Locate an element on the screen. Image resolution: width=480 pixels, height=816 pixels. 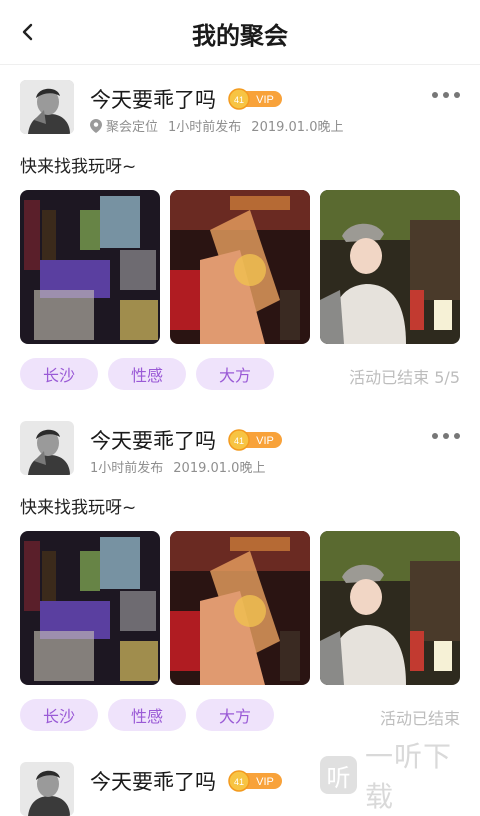
header: 我的聚会 is located at coordinates (240, 32).